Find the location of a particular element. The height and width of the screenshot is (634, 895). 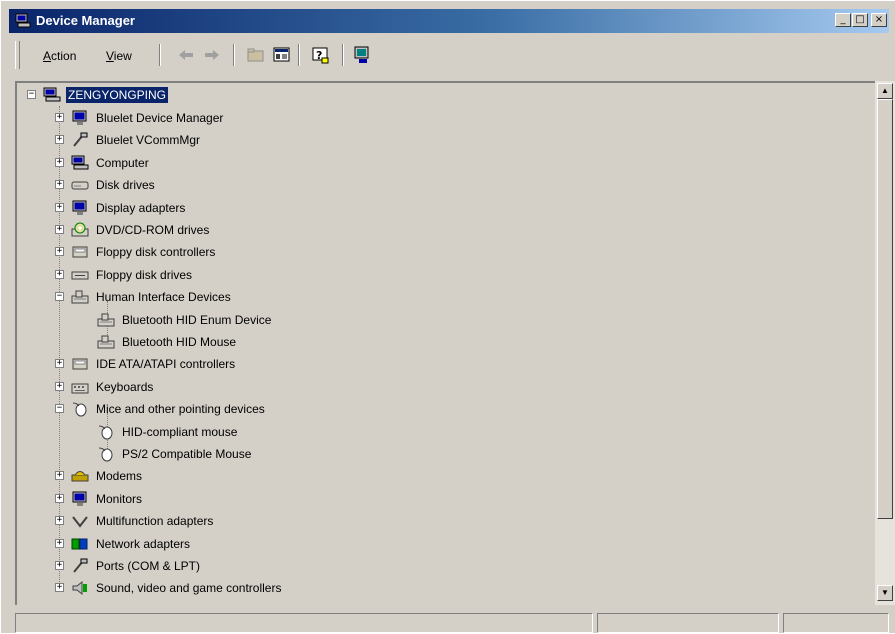

tree-root-computer: ZENGYONGPING is located at coordinates (106, 95).